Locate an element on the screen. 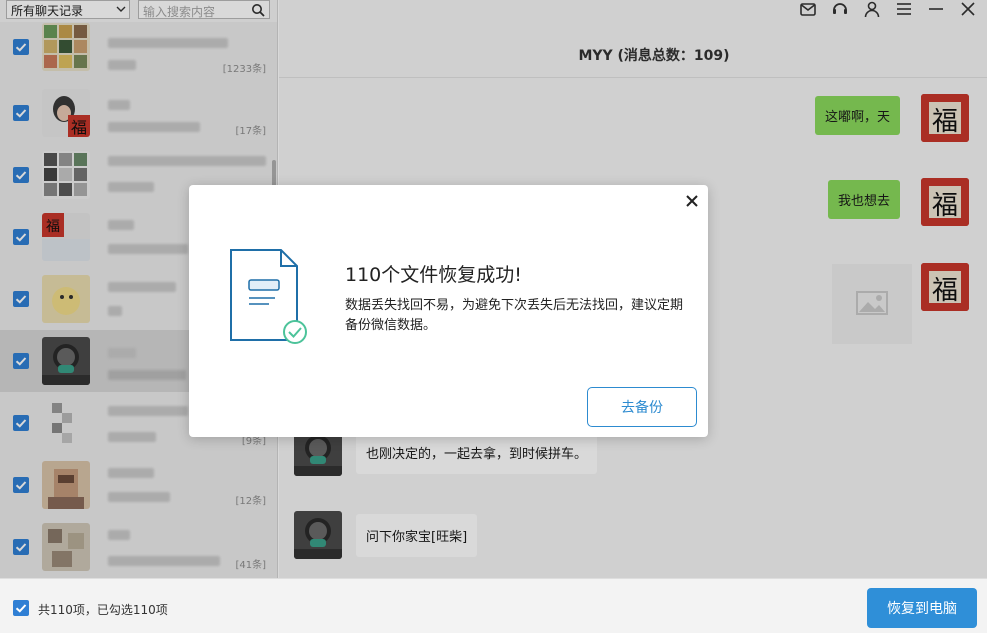 Image resolution: width=987 pixels, height=633 pixels. dialog-message: 数据丢失找回不易，为避免下次丢失后无法找回，建议定期备份微信数据。 is located at coordinates (514, 315).